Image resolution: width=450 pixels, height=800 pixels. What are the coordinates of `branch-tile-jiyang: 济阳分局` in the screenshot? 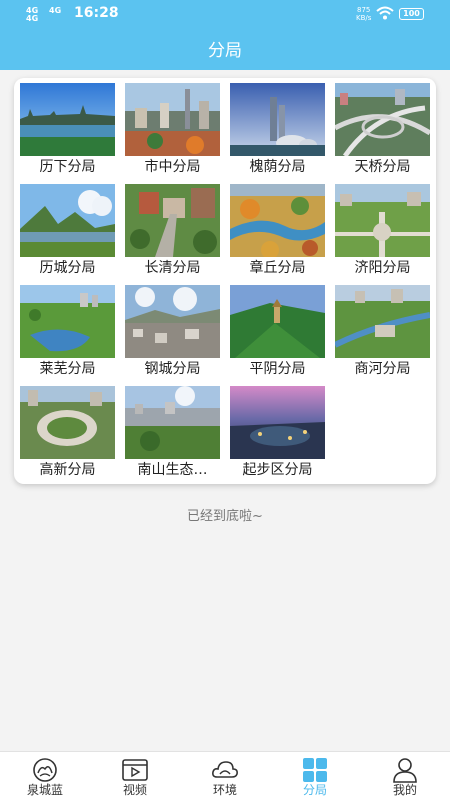 It's located at (382, 232).